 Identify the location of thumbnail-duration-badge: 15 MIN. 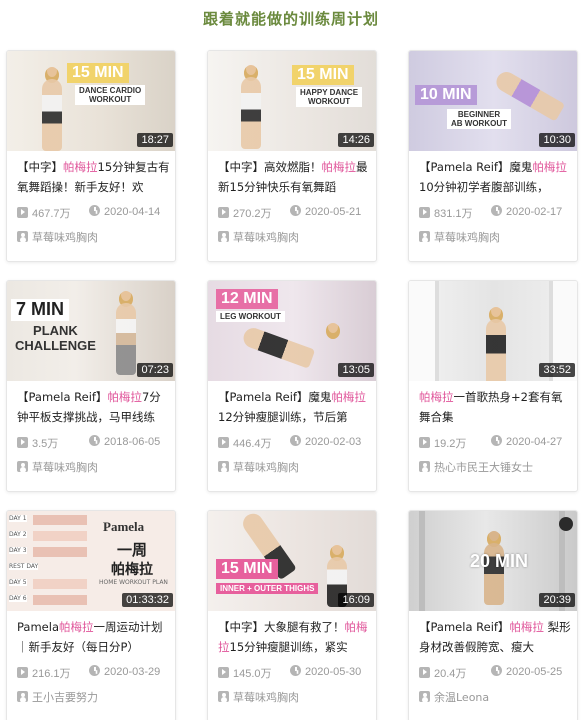
(323, 75).